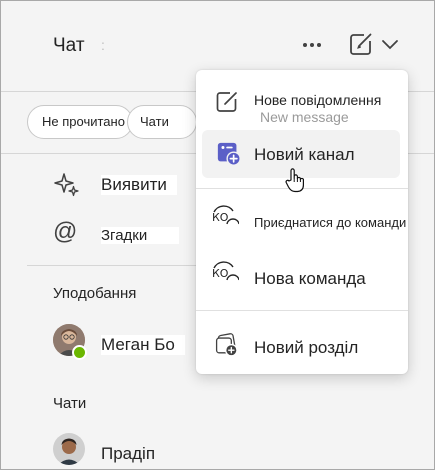 This screenshot has height=470, width=435. I want to click on join-team-icon: КО, so click(224, 217).